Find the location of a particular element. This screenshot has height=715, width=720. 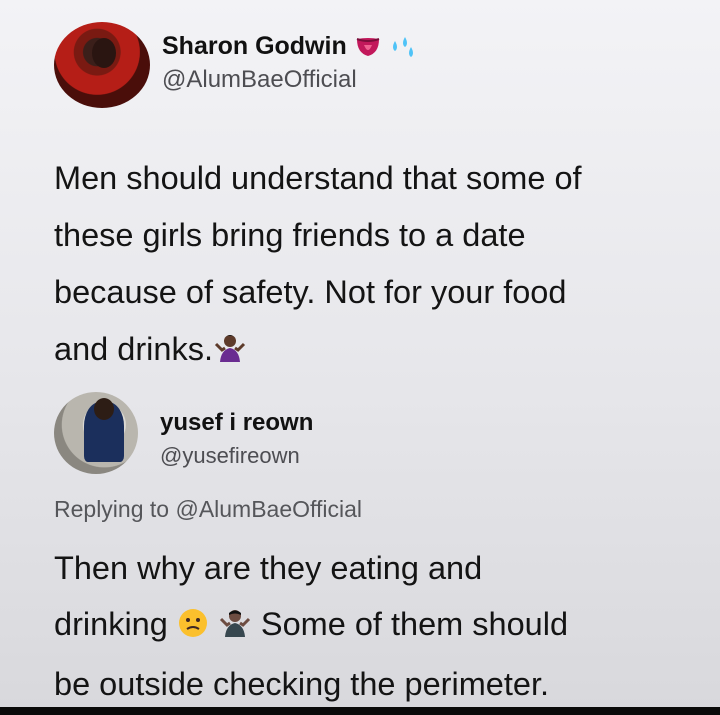

replying-to-line: Replying to @AlumBaeOfficial is located at coordinates (208, 509).